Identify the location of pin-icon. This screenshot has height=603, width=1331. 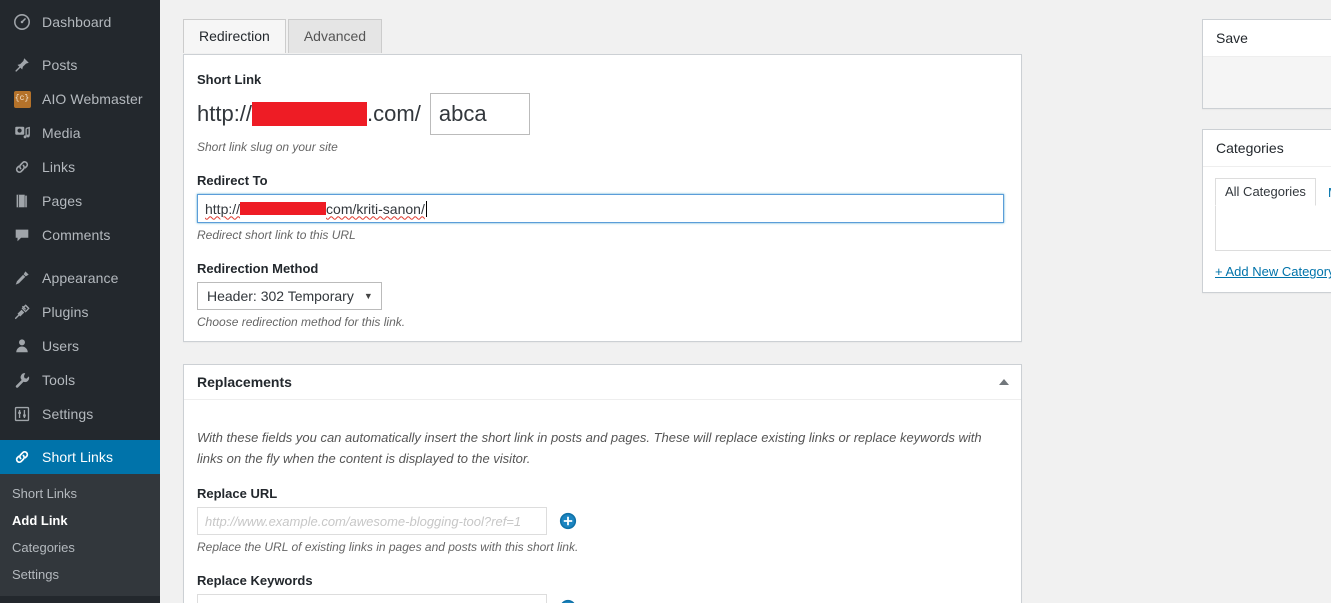
(22, 65).